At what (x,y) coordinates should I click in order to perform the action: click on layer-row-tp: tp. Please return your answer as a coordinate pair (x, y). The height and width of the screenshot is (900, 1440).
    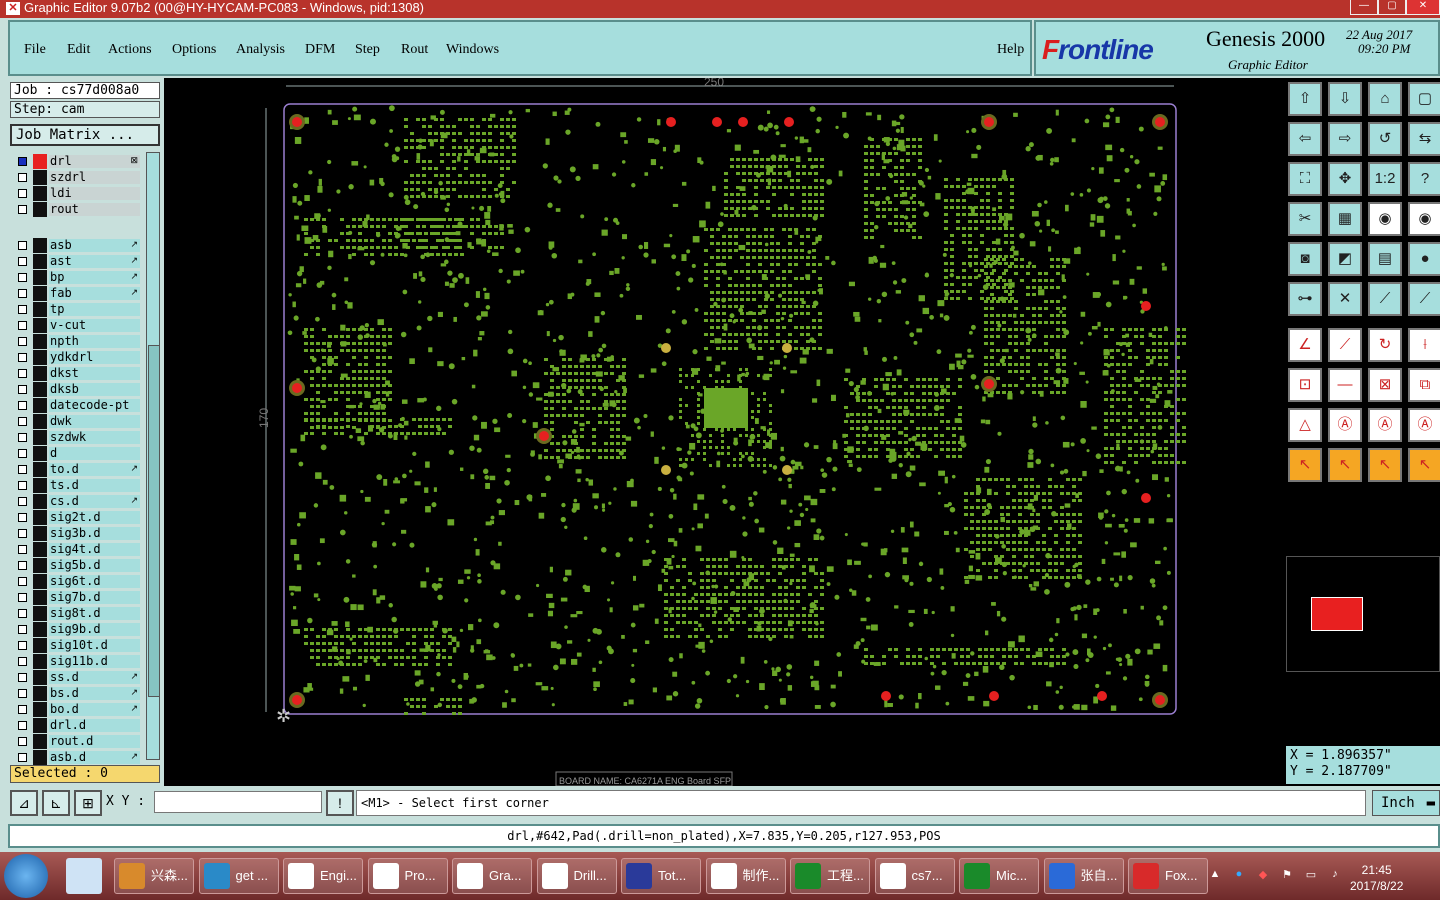
    Looking at the image, I should click on (76, 309).